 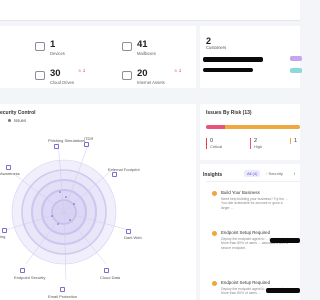 I want to click on footprint-icon, so click(x=114, y=174).